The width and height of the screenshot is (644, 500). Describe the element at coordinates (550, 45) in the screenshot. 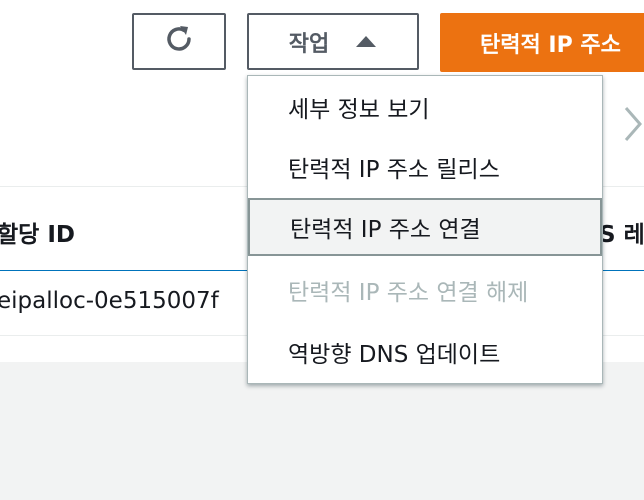

I see `primary-button-label: 탄력적 IP 주소` at that location.